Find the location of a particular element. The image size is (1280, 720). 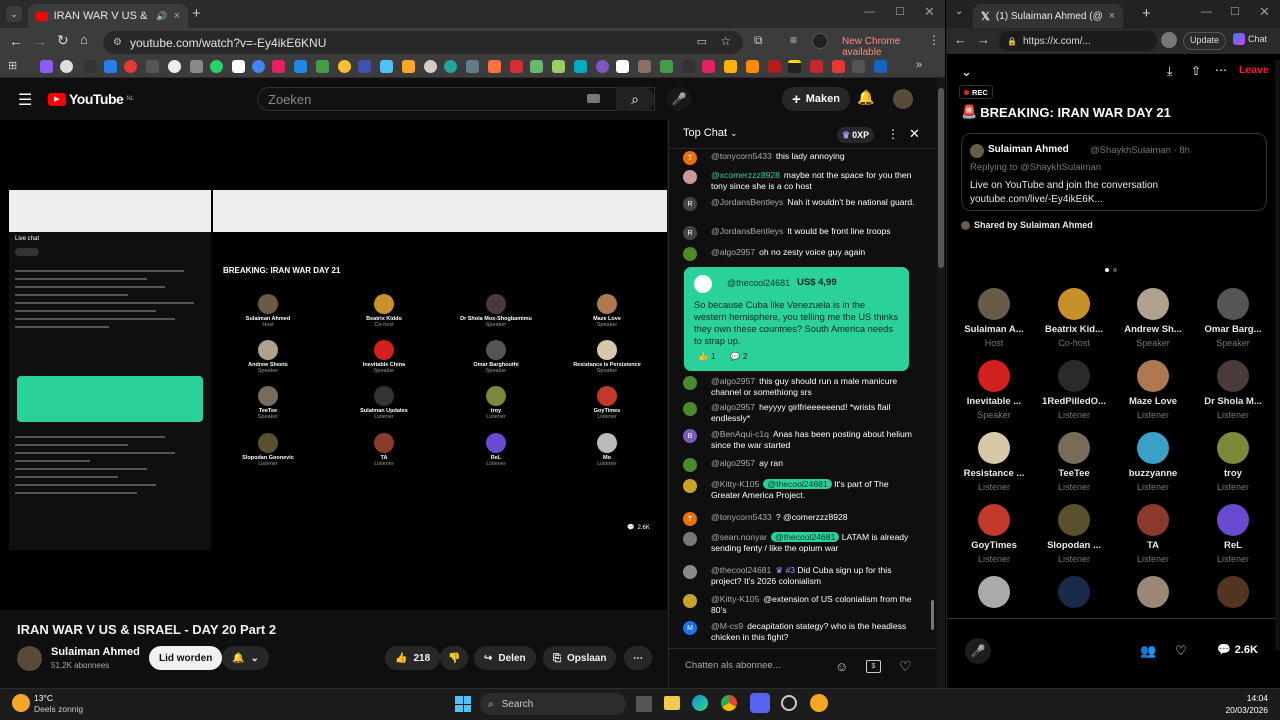

page-scrollbar-thumb is located at coordinates (941, 178).